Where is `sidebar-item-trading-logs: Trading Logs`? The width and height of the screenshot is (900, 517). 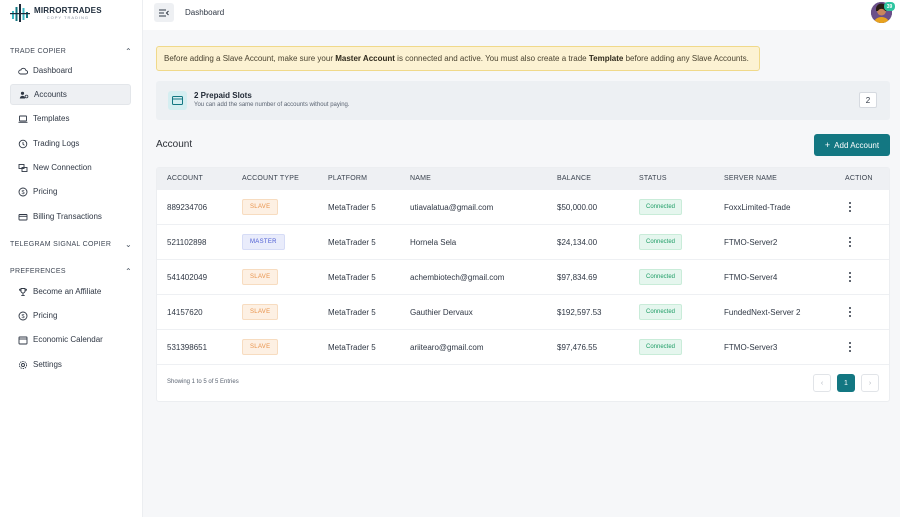 sidebar-item-trading-logs: Trading Logs is located at coordinates (70, 143).